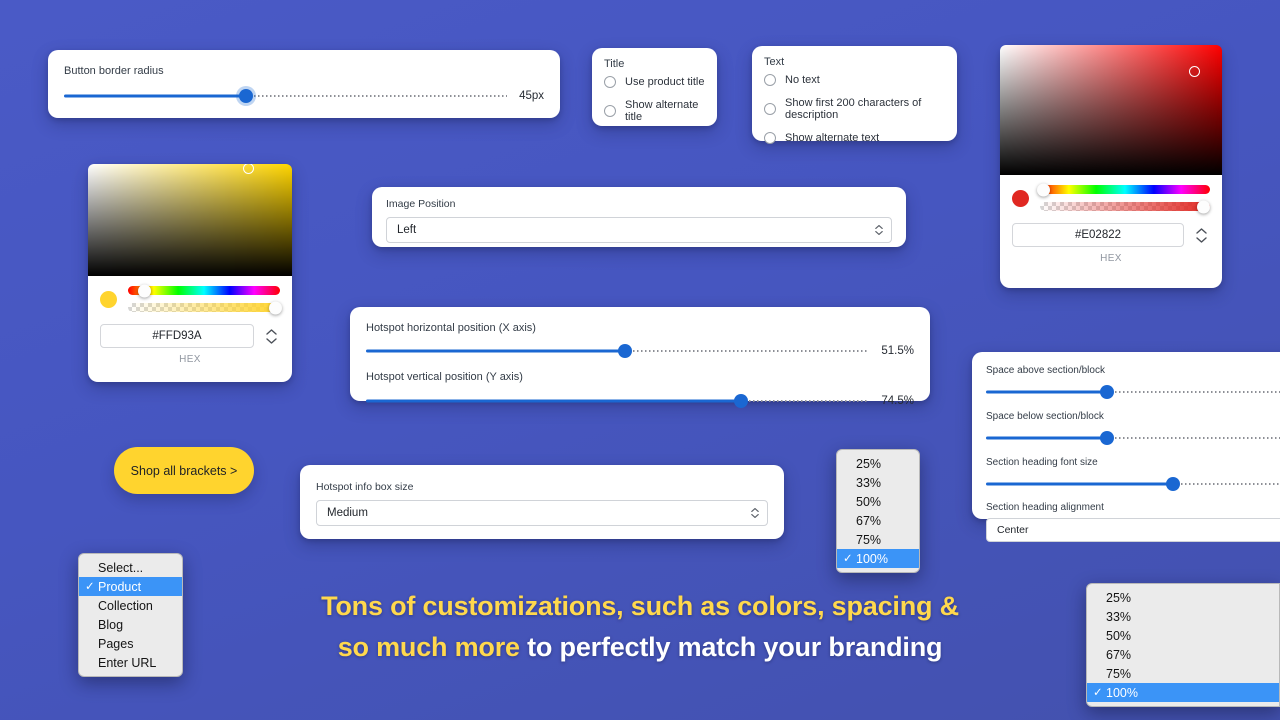 The height and width of the screenshot is (720, 1280). I want to click on menu-item: 33%, so click(878, 482).